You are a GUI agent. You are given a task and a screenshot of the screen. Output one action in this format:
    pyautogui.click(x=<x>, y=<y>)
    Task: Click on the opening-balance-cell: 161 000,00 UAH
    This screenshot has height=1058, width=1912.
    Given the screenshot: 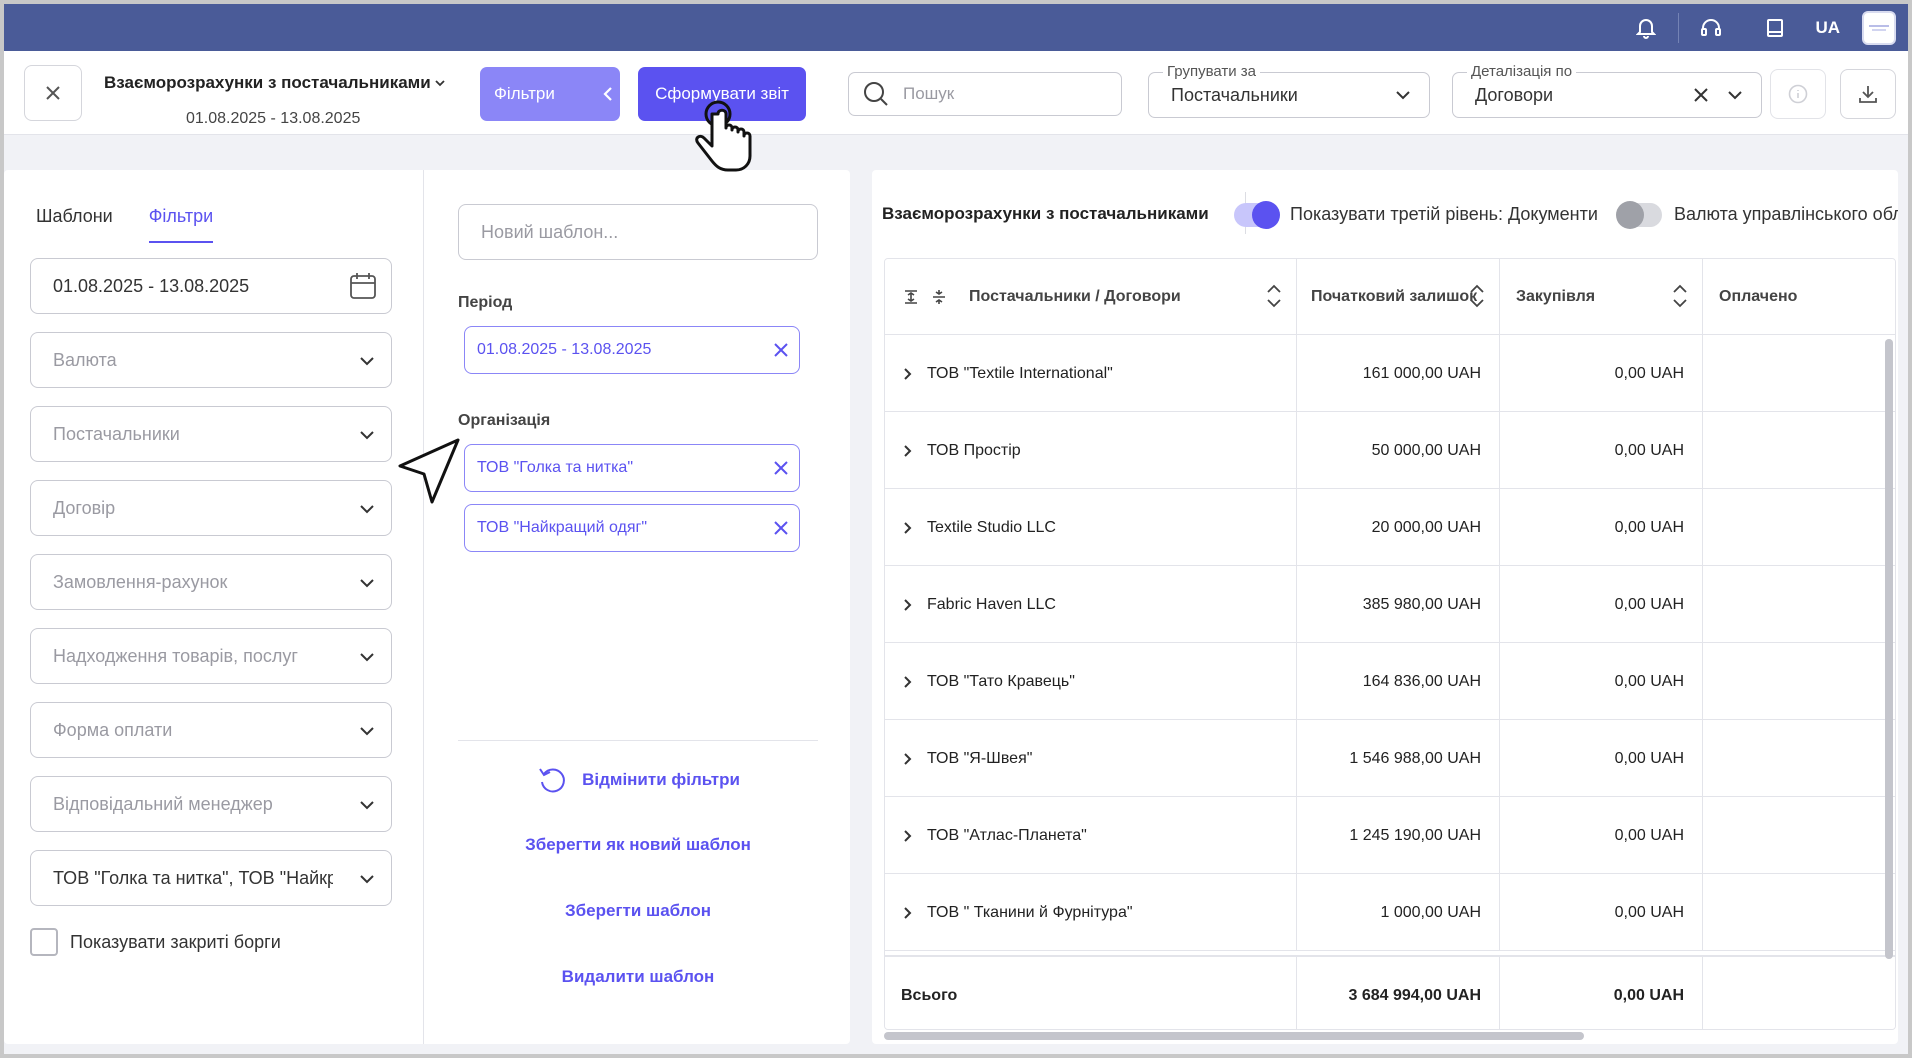 What is the action you would take?
    pyautogui.click(x=1398, y=373)
    